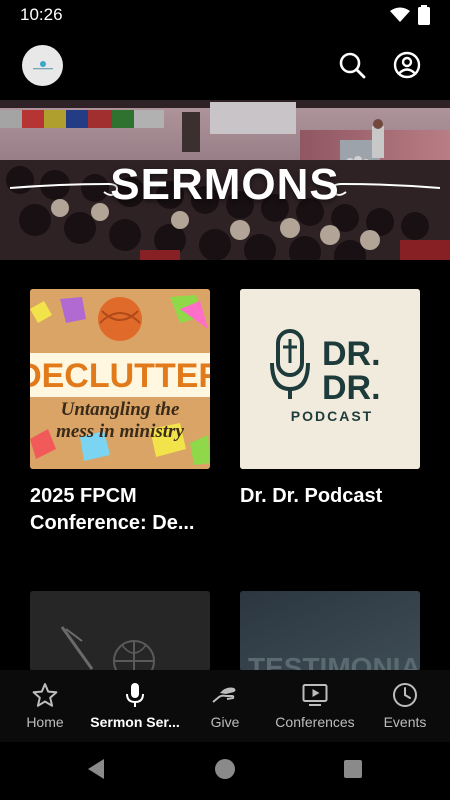 Image resolution: width=450 pixels, height=800 pixels. What do you see at coordinates (353, 769) in the screenshot?
I see `recents-square-icon` at bounding box center [353, 769].